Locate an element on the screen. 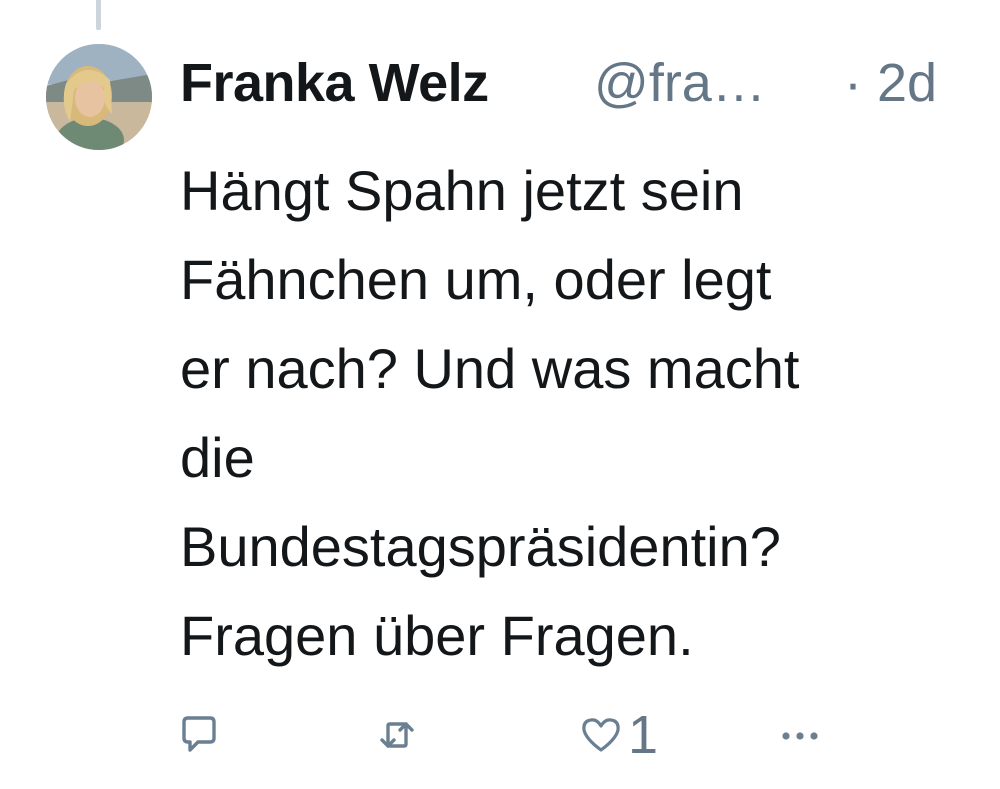 The height and width of the screenshot is (789, 1000). tweet-header: Franka Welz @fra… · 2d is located at coordinates (580, 84).